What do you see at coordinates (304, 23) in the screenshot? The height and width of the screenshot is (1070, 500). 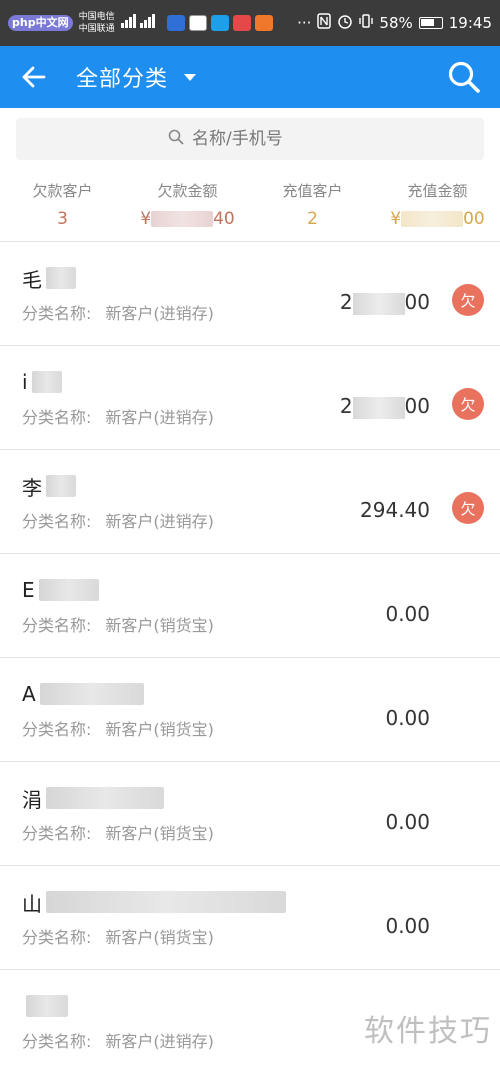 I see `more-icon: ···` at bounding box center [304, 23].